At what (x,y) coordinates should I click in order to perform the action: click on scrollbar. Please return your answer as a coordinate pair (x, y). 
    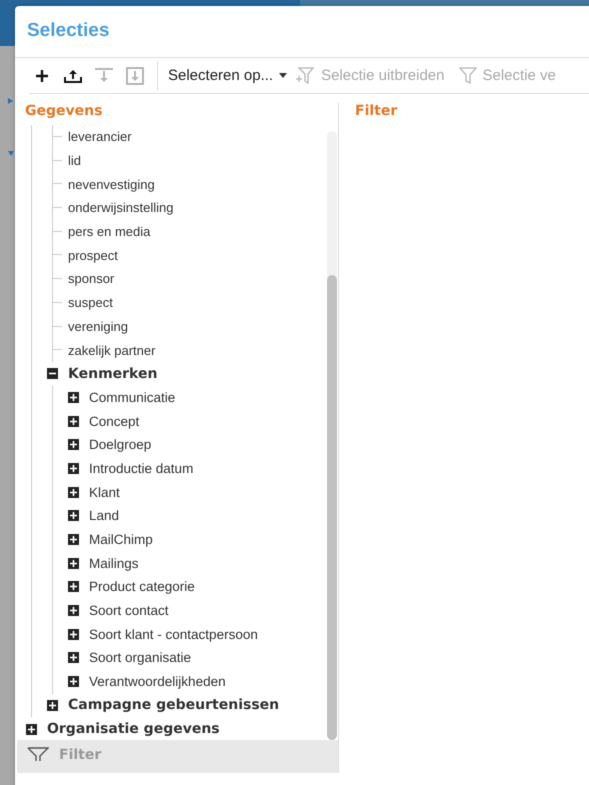
    Looking at the image, I should click on (332, 435).